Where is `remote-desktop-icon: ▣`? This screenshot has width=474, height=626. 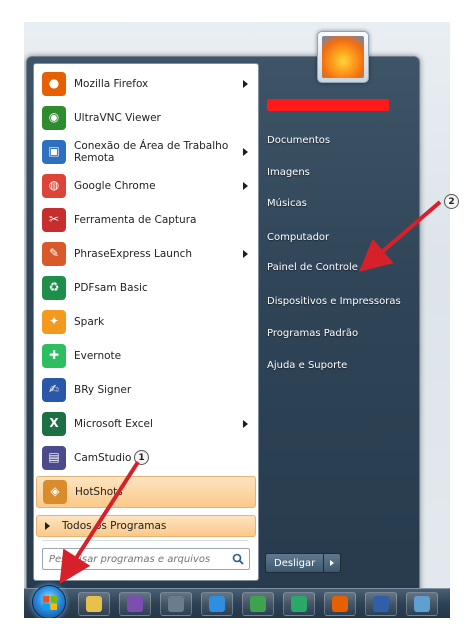
remote-desktop-icon: ▣ is located at coordinates (54, 152).